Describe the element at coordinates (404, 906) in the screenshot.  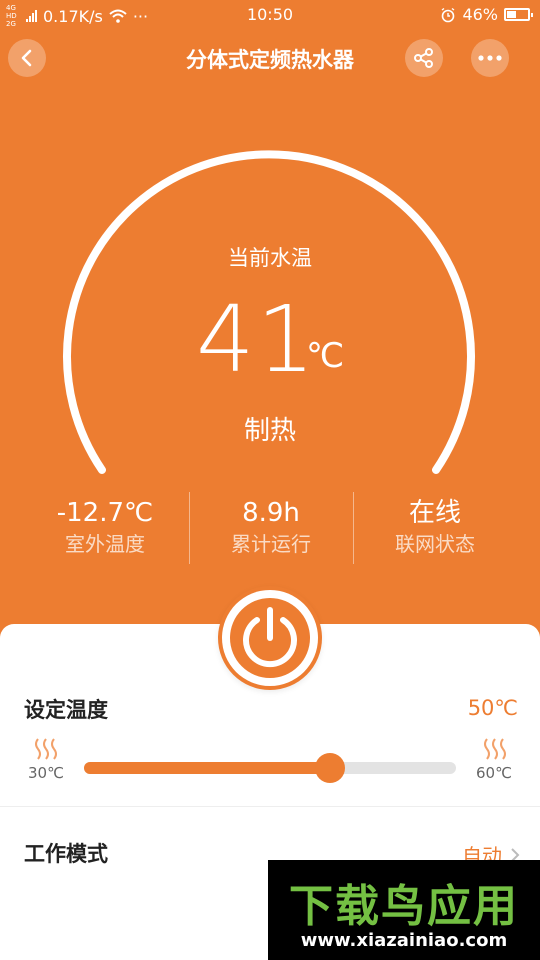
I see `watermark-text: 下载鸟应用` at that location.